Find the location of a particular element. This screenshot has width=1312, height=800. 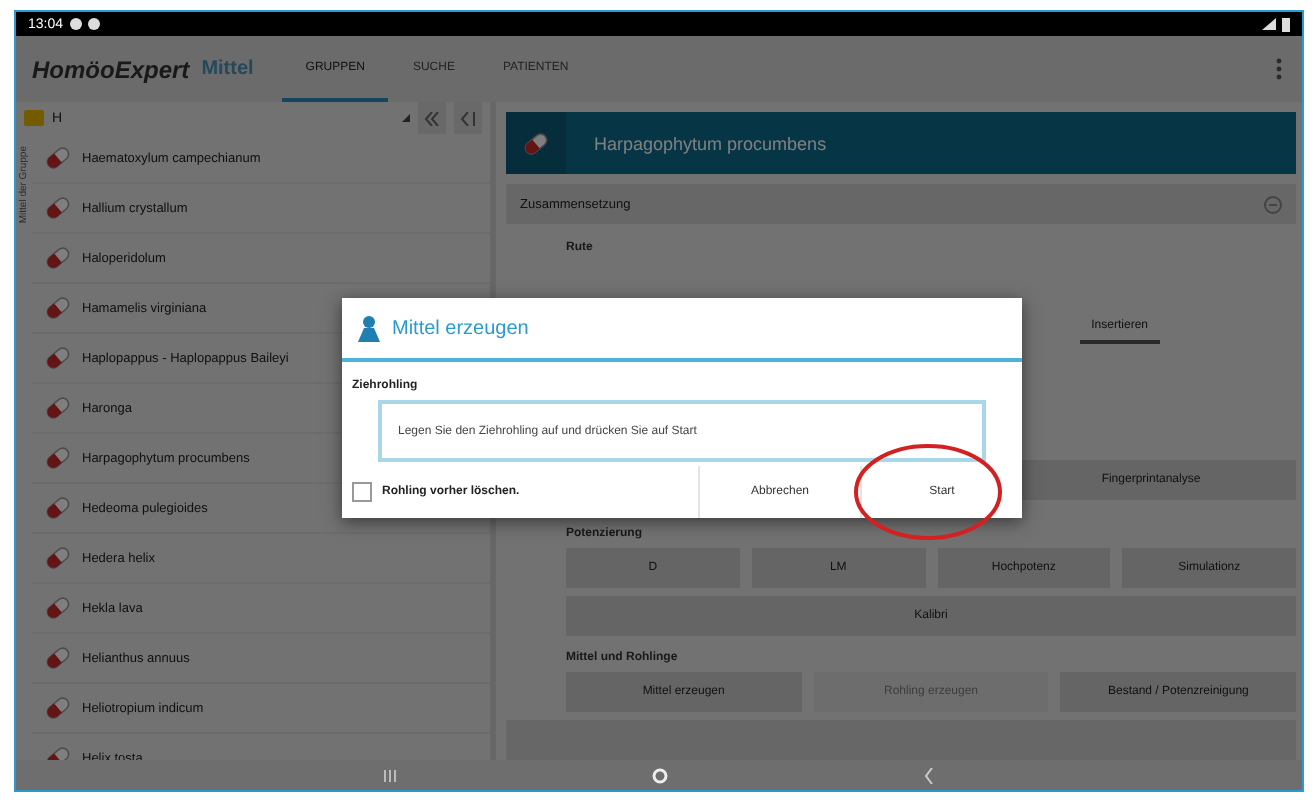

collapse-all-button is located at coordinates (432, 118).